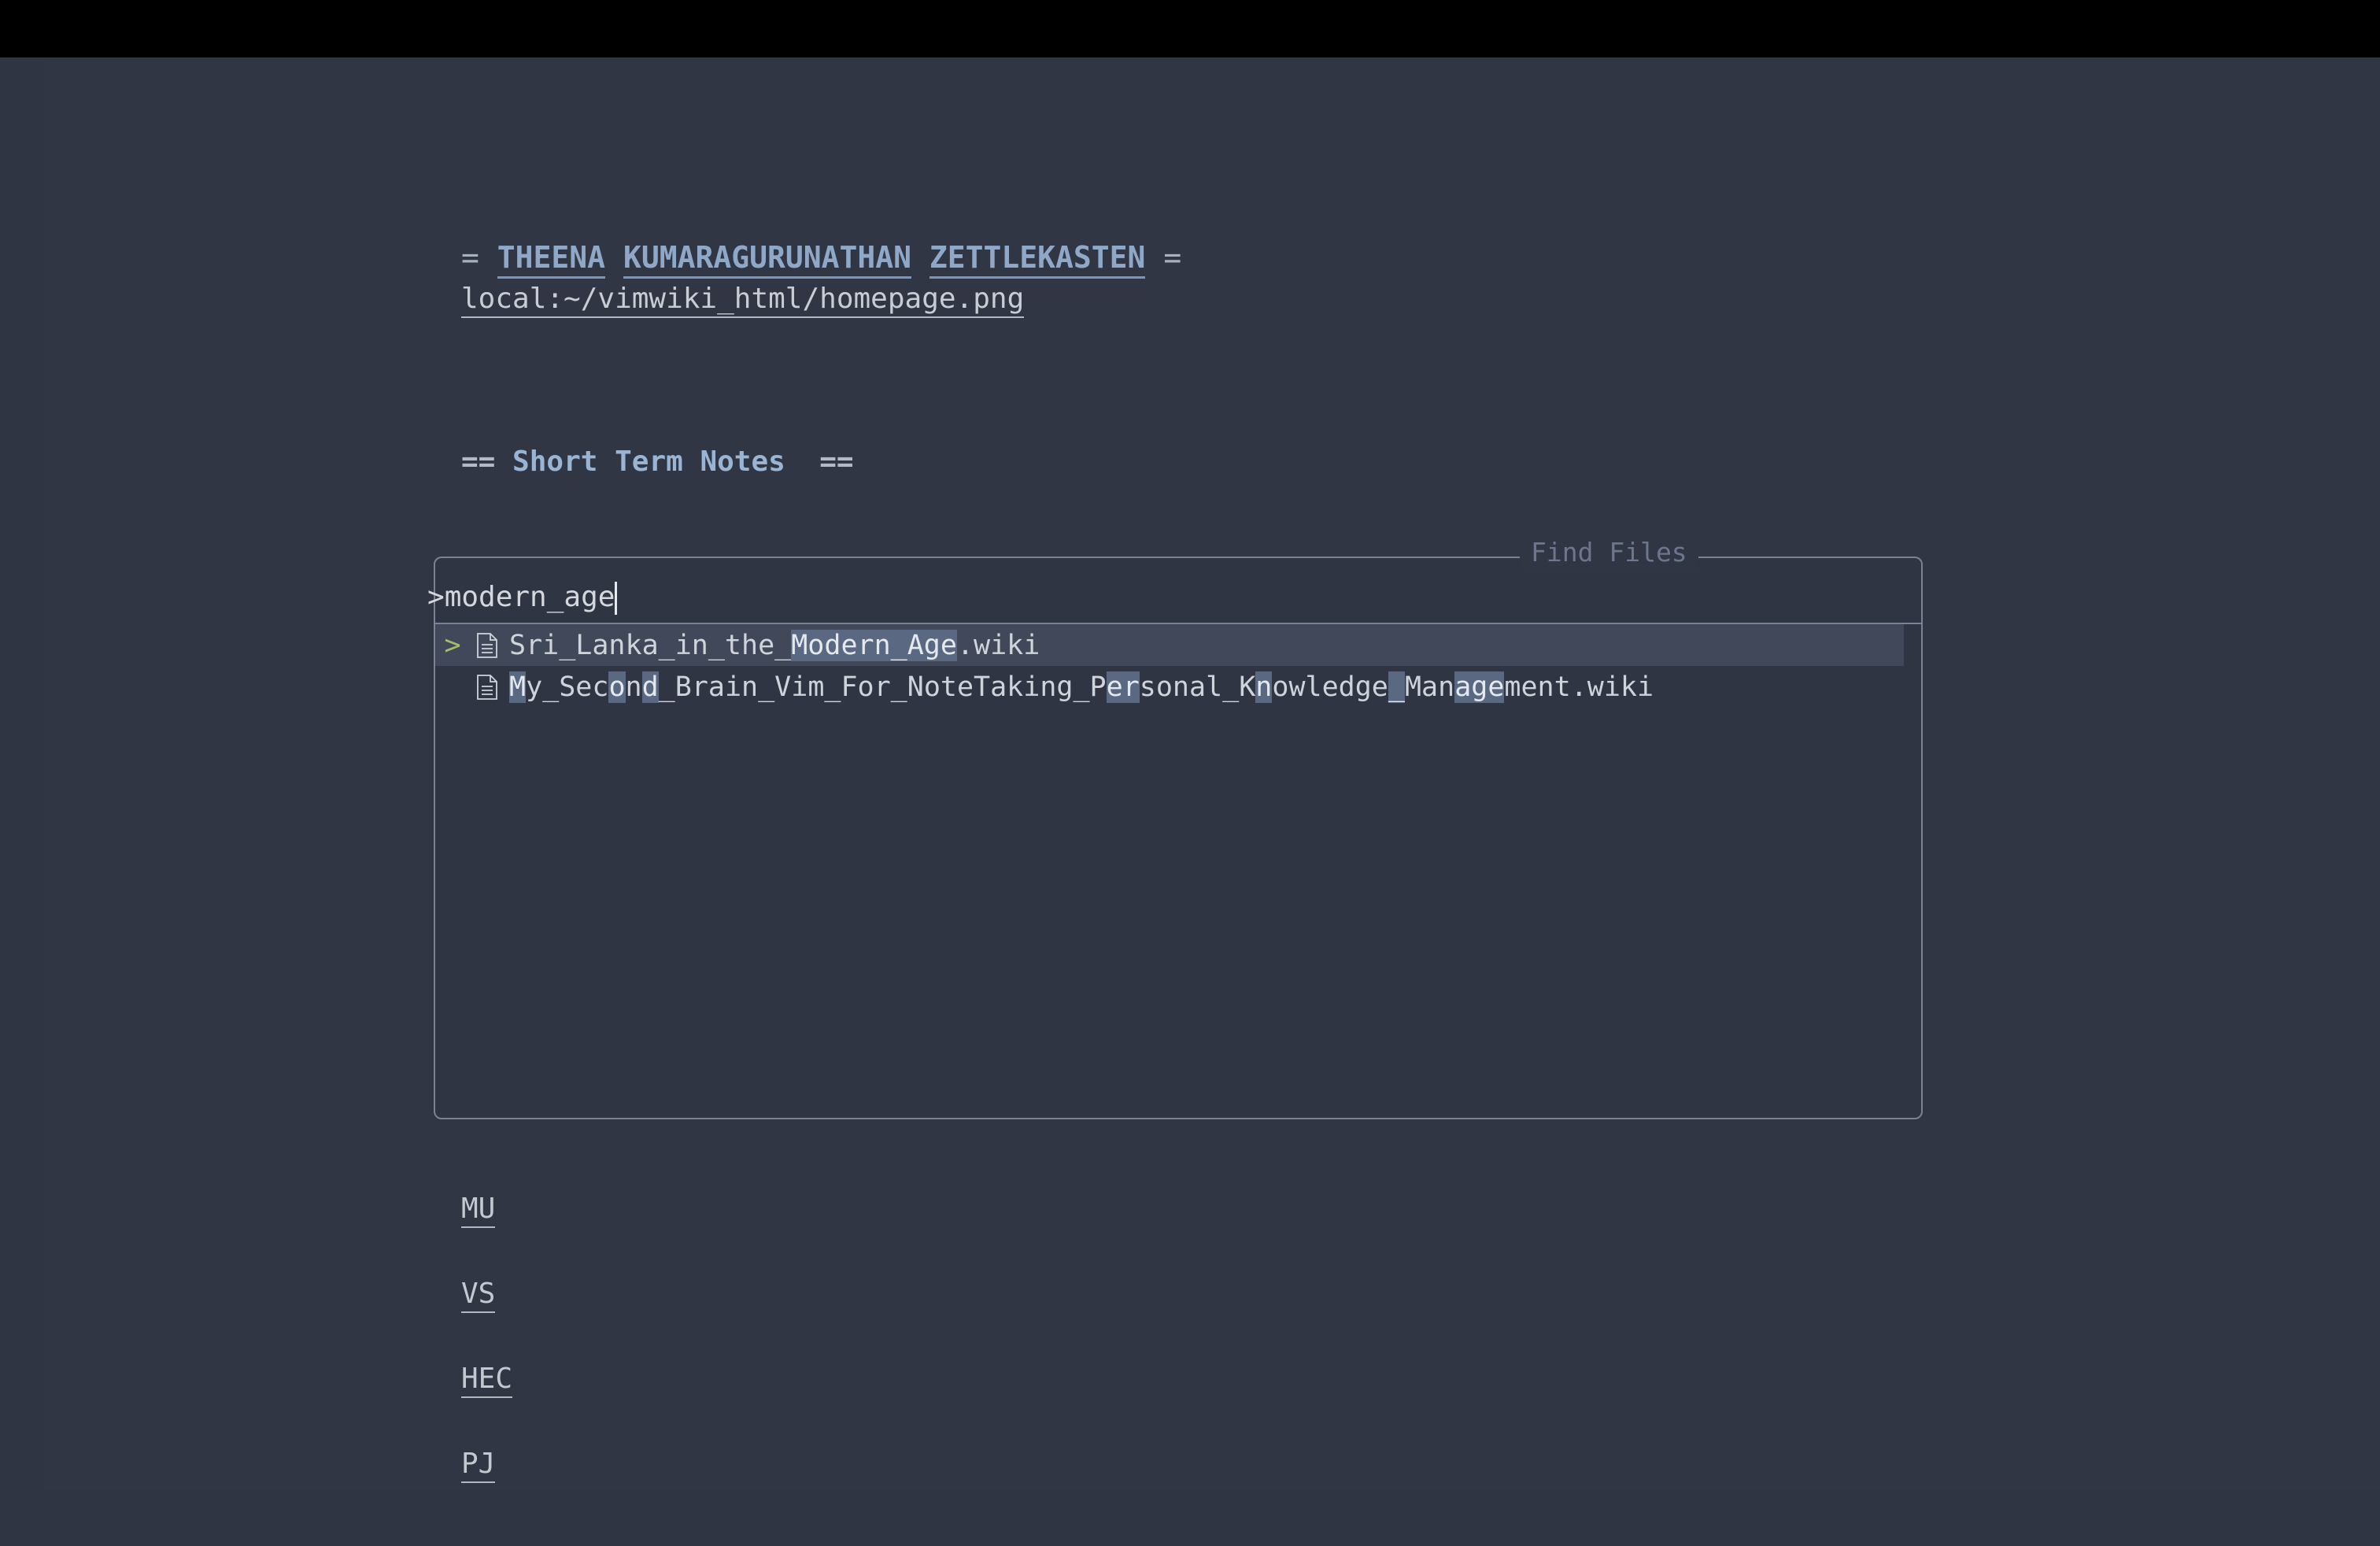 The width and height of the screenshot is (2380, 1546). What do you see at coordinates (1264, 687) in the screenshot?
I see `match-highlight: n` at bounding box center [1264, 687].